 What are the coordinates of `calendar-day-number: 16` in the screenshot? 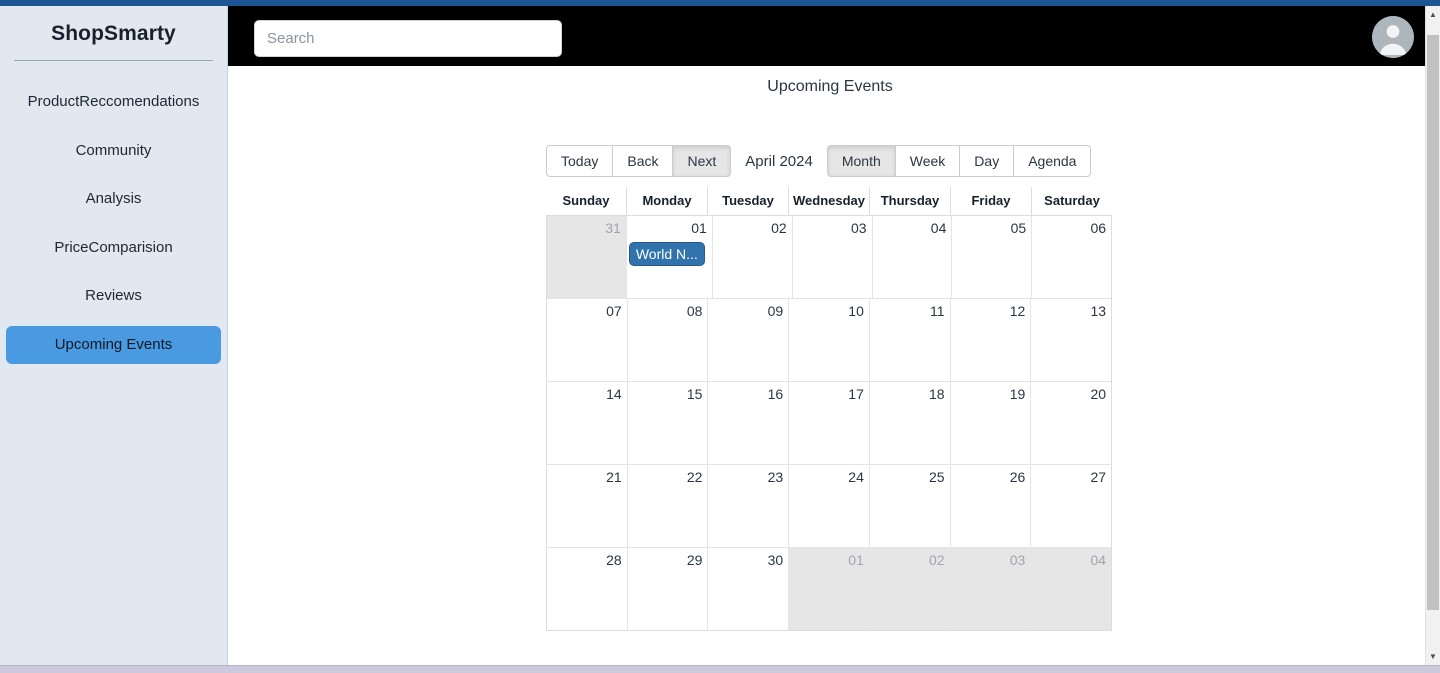 It's located at (775, 394).